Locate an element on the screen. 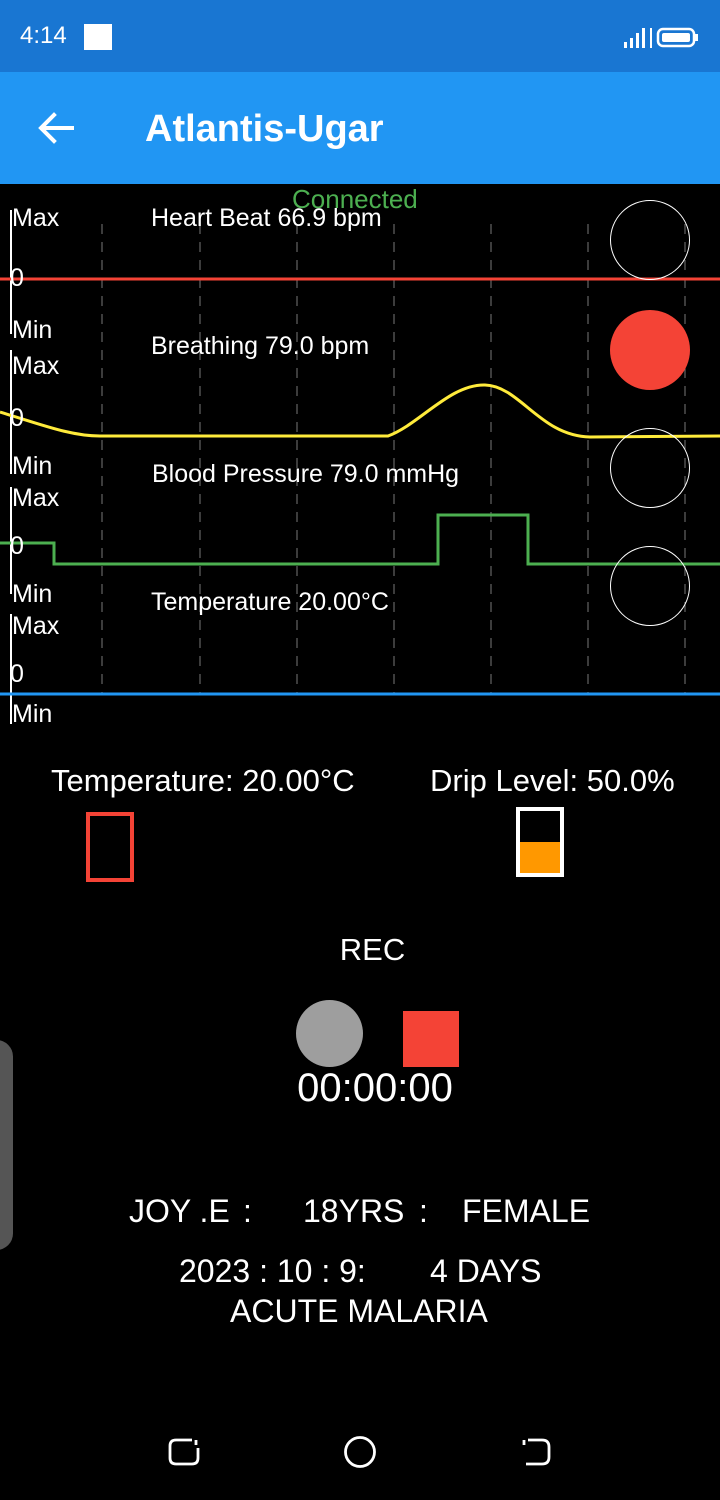 Image resolution: width=720 pixels, height=1500 pixels. patient-age: 18YRS is located at coordinates (354, 1211).